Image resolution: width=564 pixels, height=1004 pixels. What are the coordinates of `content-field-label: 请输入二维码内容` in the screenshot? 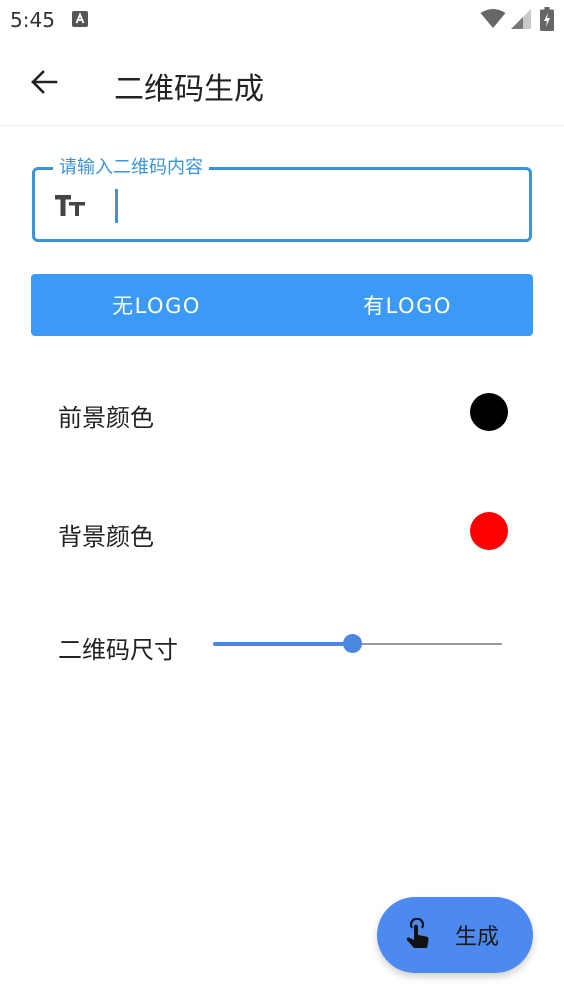 It's located at (131, 168).